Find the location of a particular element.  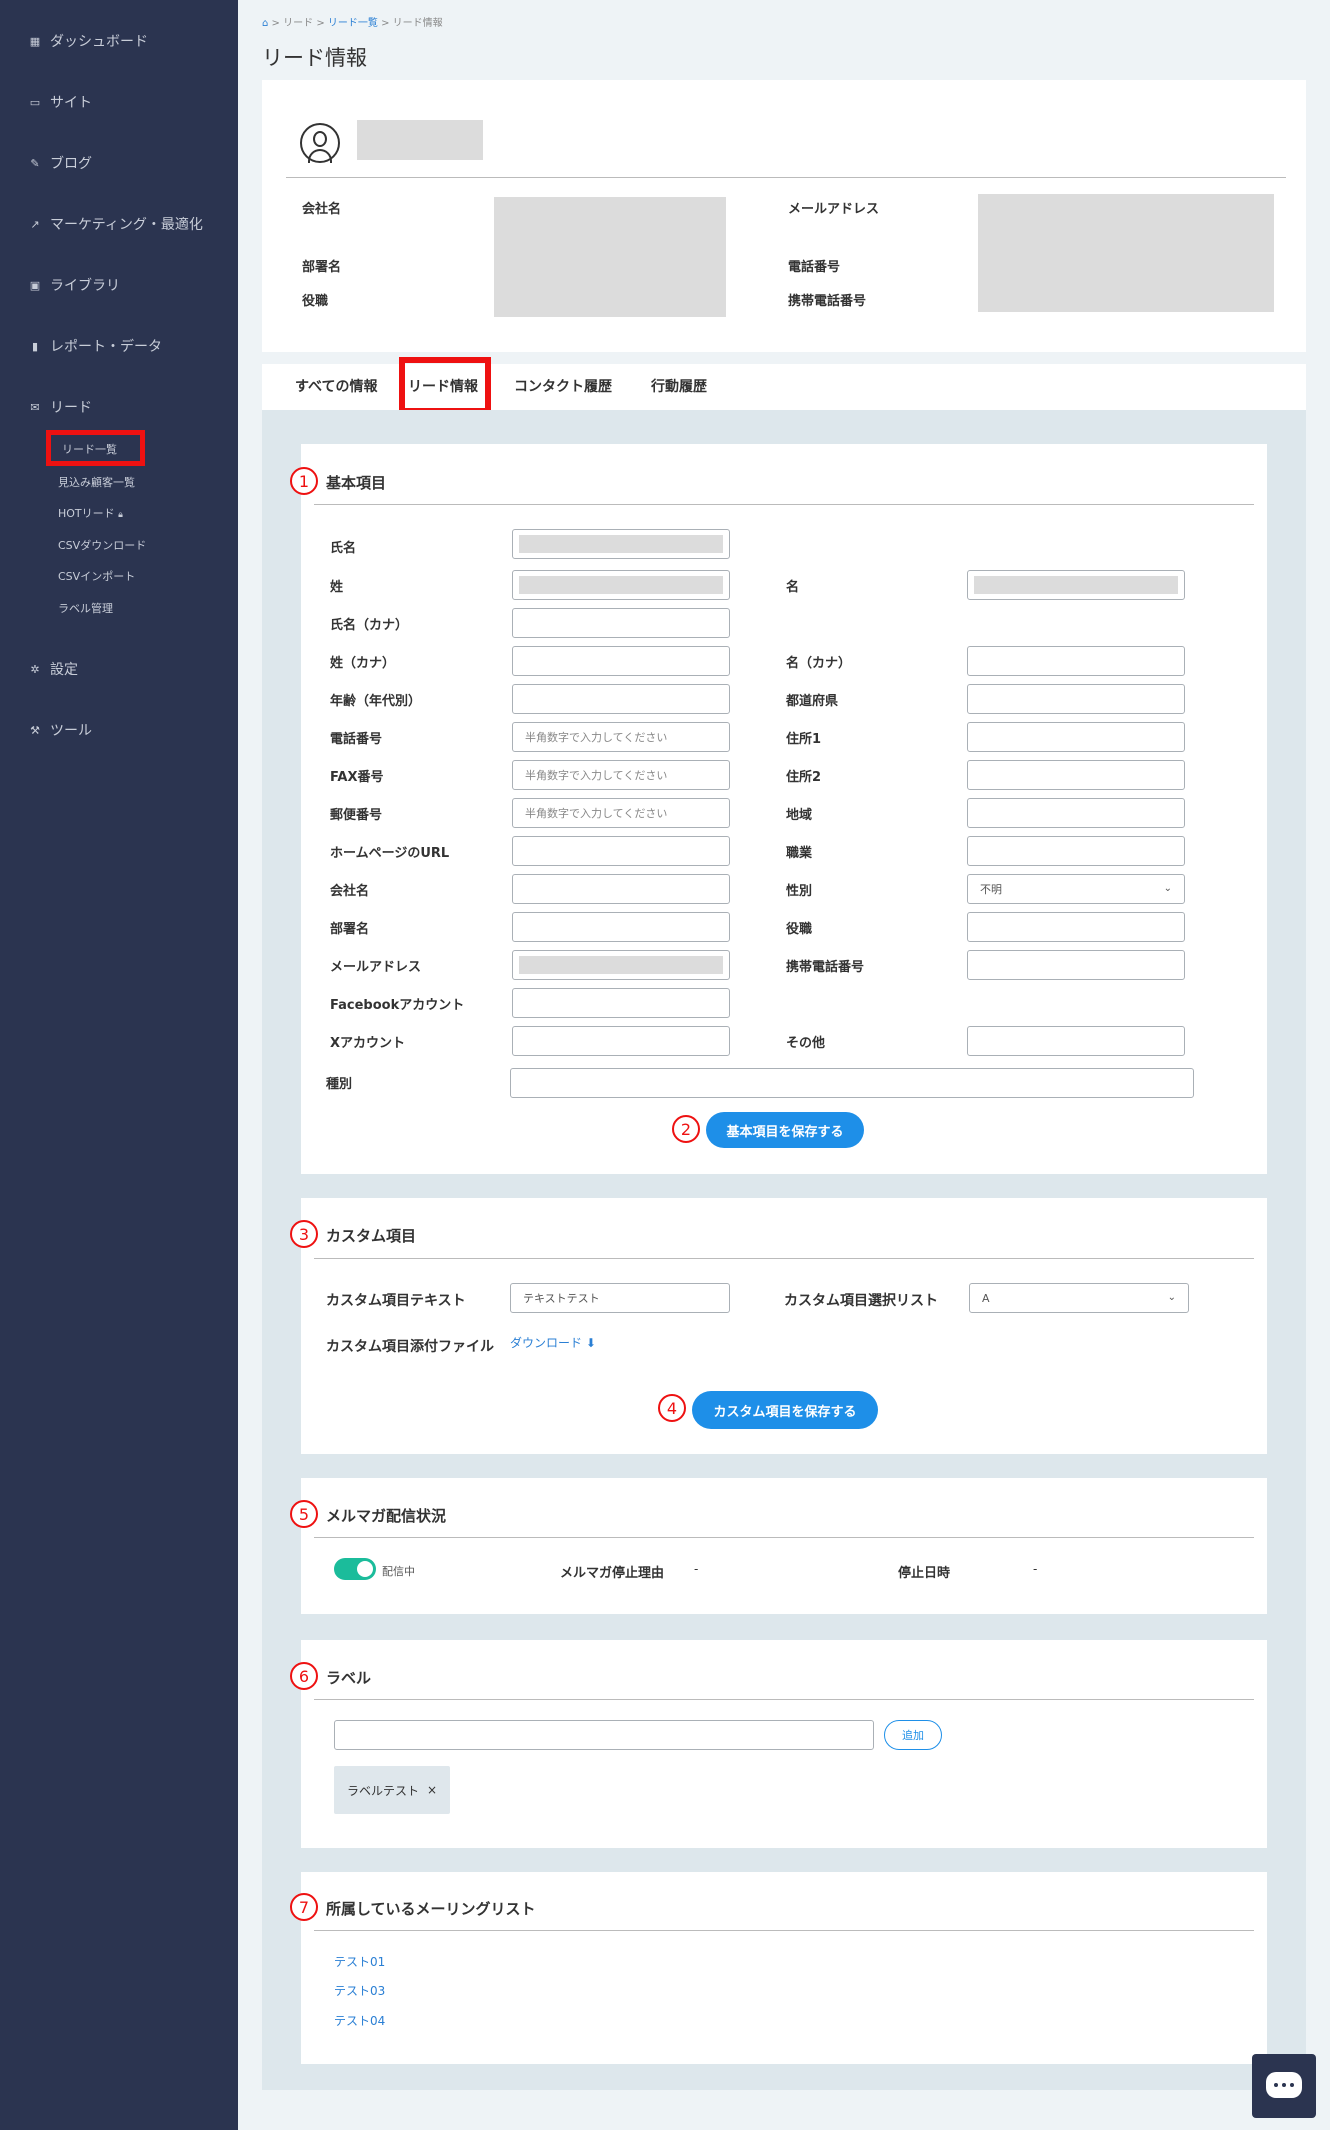

sidebar-item-tools: ⚒ ツール is located at coordinates (60, 730).